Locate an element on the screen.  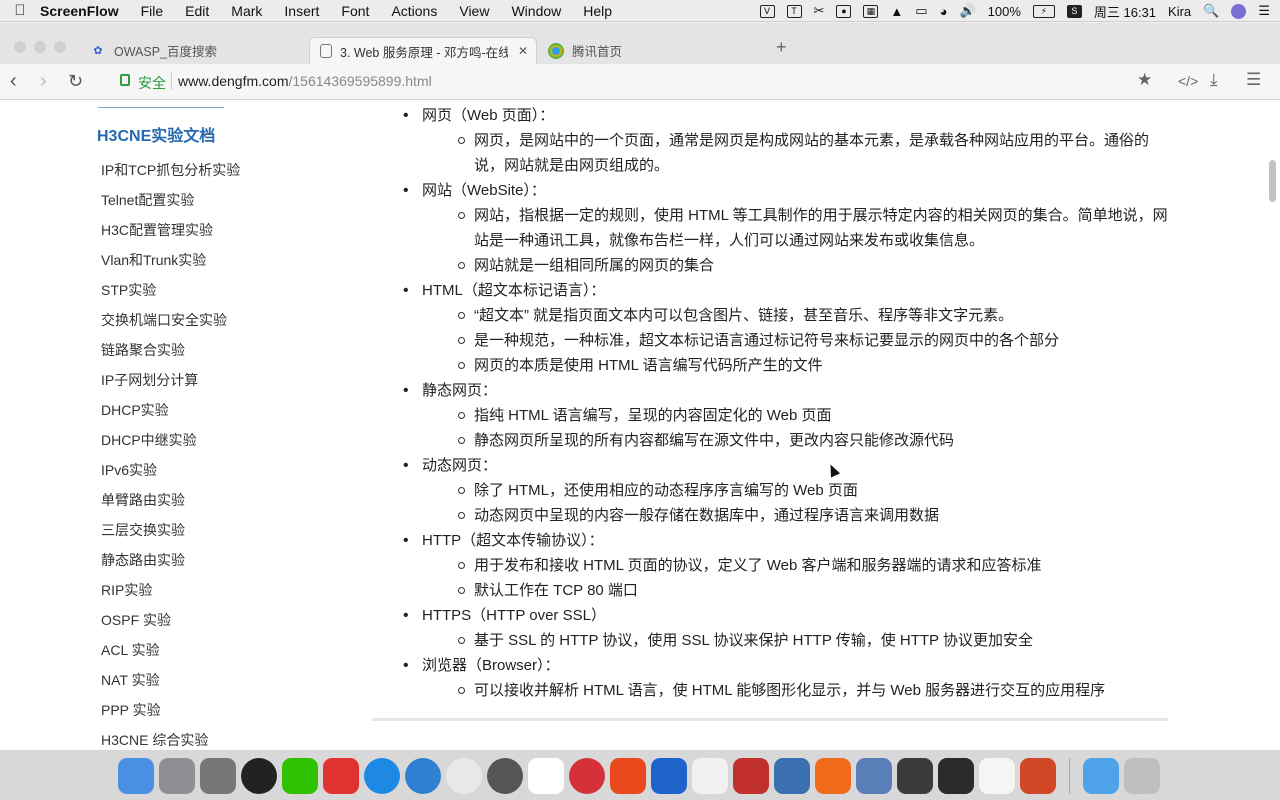
page-scrollbar is located at coordinates (1272, 181).